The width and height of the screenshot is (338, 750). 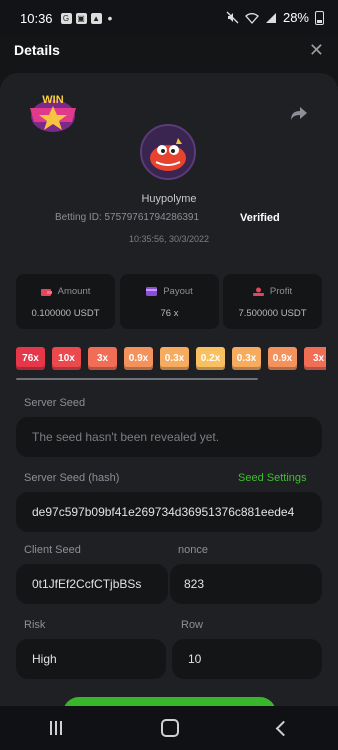 I want to click on status-right: 28%, so click(x=275, y=17).